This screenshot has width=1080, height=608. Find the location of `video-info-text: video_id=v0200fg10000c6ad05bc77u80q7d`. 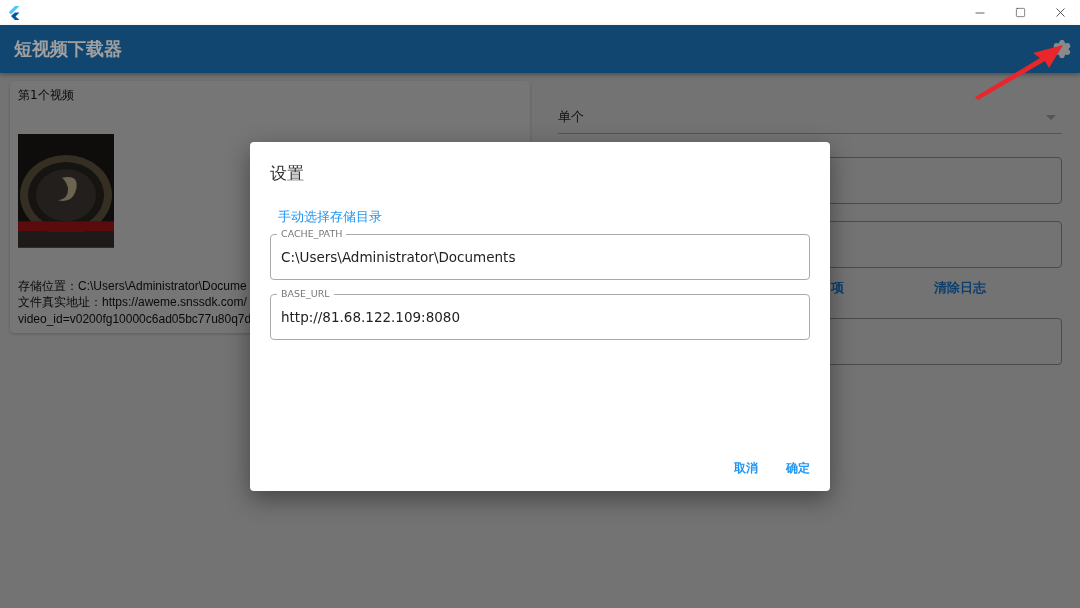

video-info-text: video_id=v0200fg10000c6ad05bc77u80q7d is located at coordinates (135, 318).